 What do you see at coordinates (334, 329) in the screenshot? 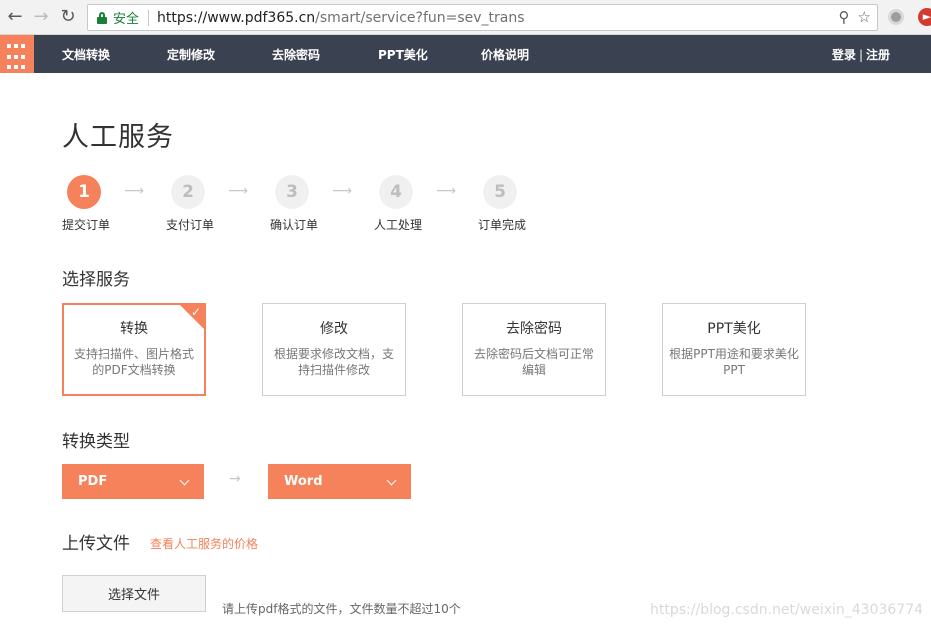
I see `service-name: 修改` at bounding box center [334, 329].